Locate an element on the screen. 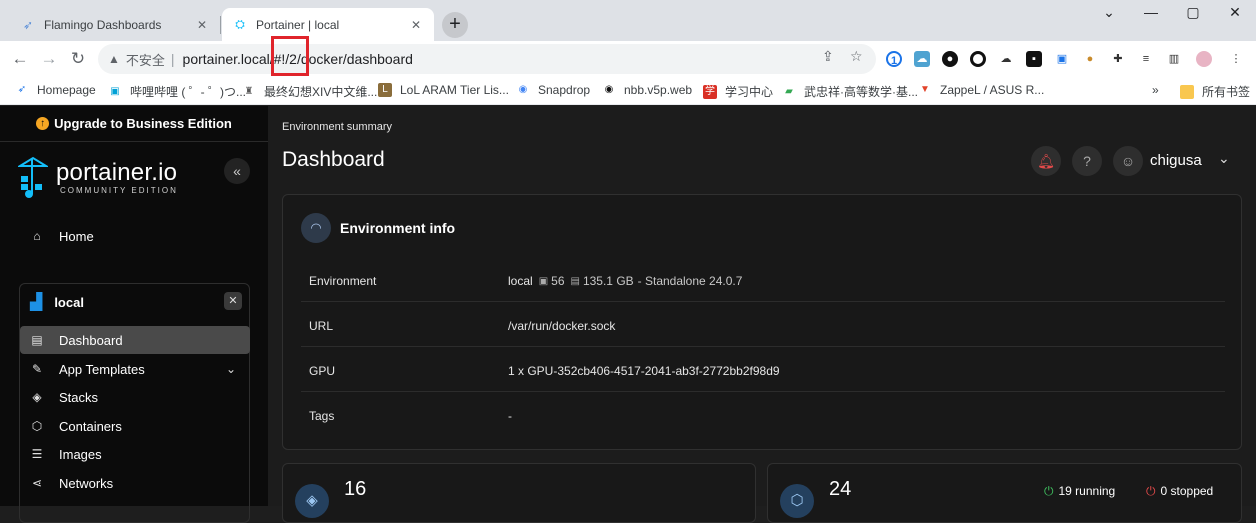  sidebar-item-label: Dashboard is located at coordinates (91, 340).